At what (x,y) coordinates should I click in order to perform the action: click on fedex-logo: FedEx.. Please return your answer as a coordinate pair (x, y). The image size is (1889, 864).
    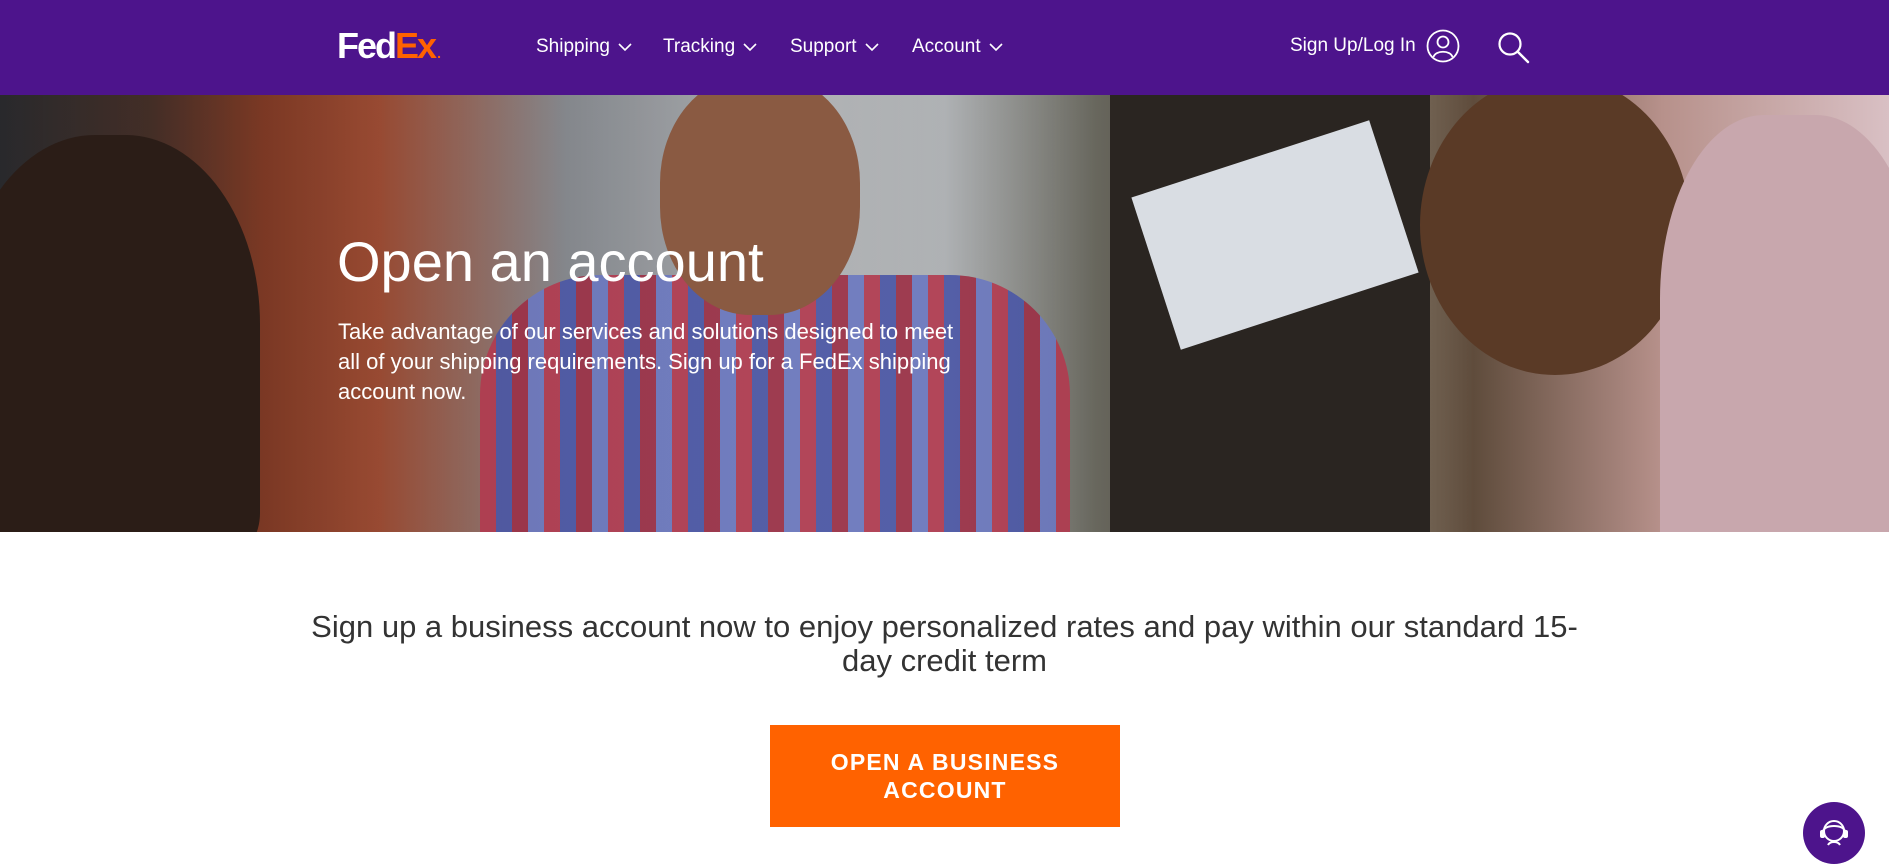
    Looking at the image, I should click on (389, 46).